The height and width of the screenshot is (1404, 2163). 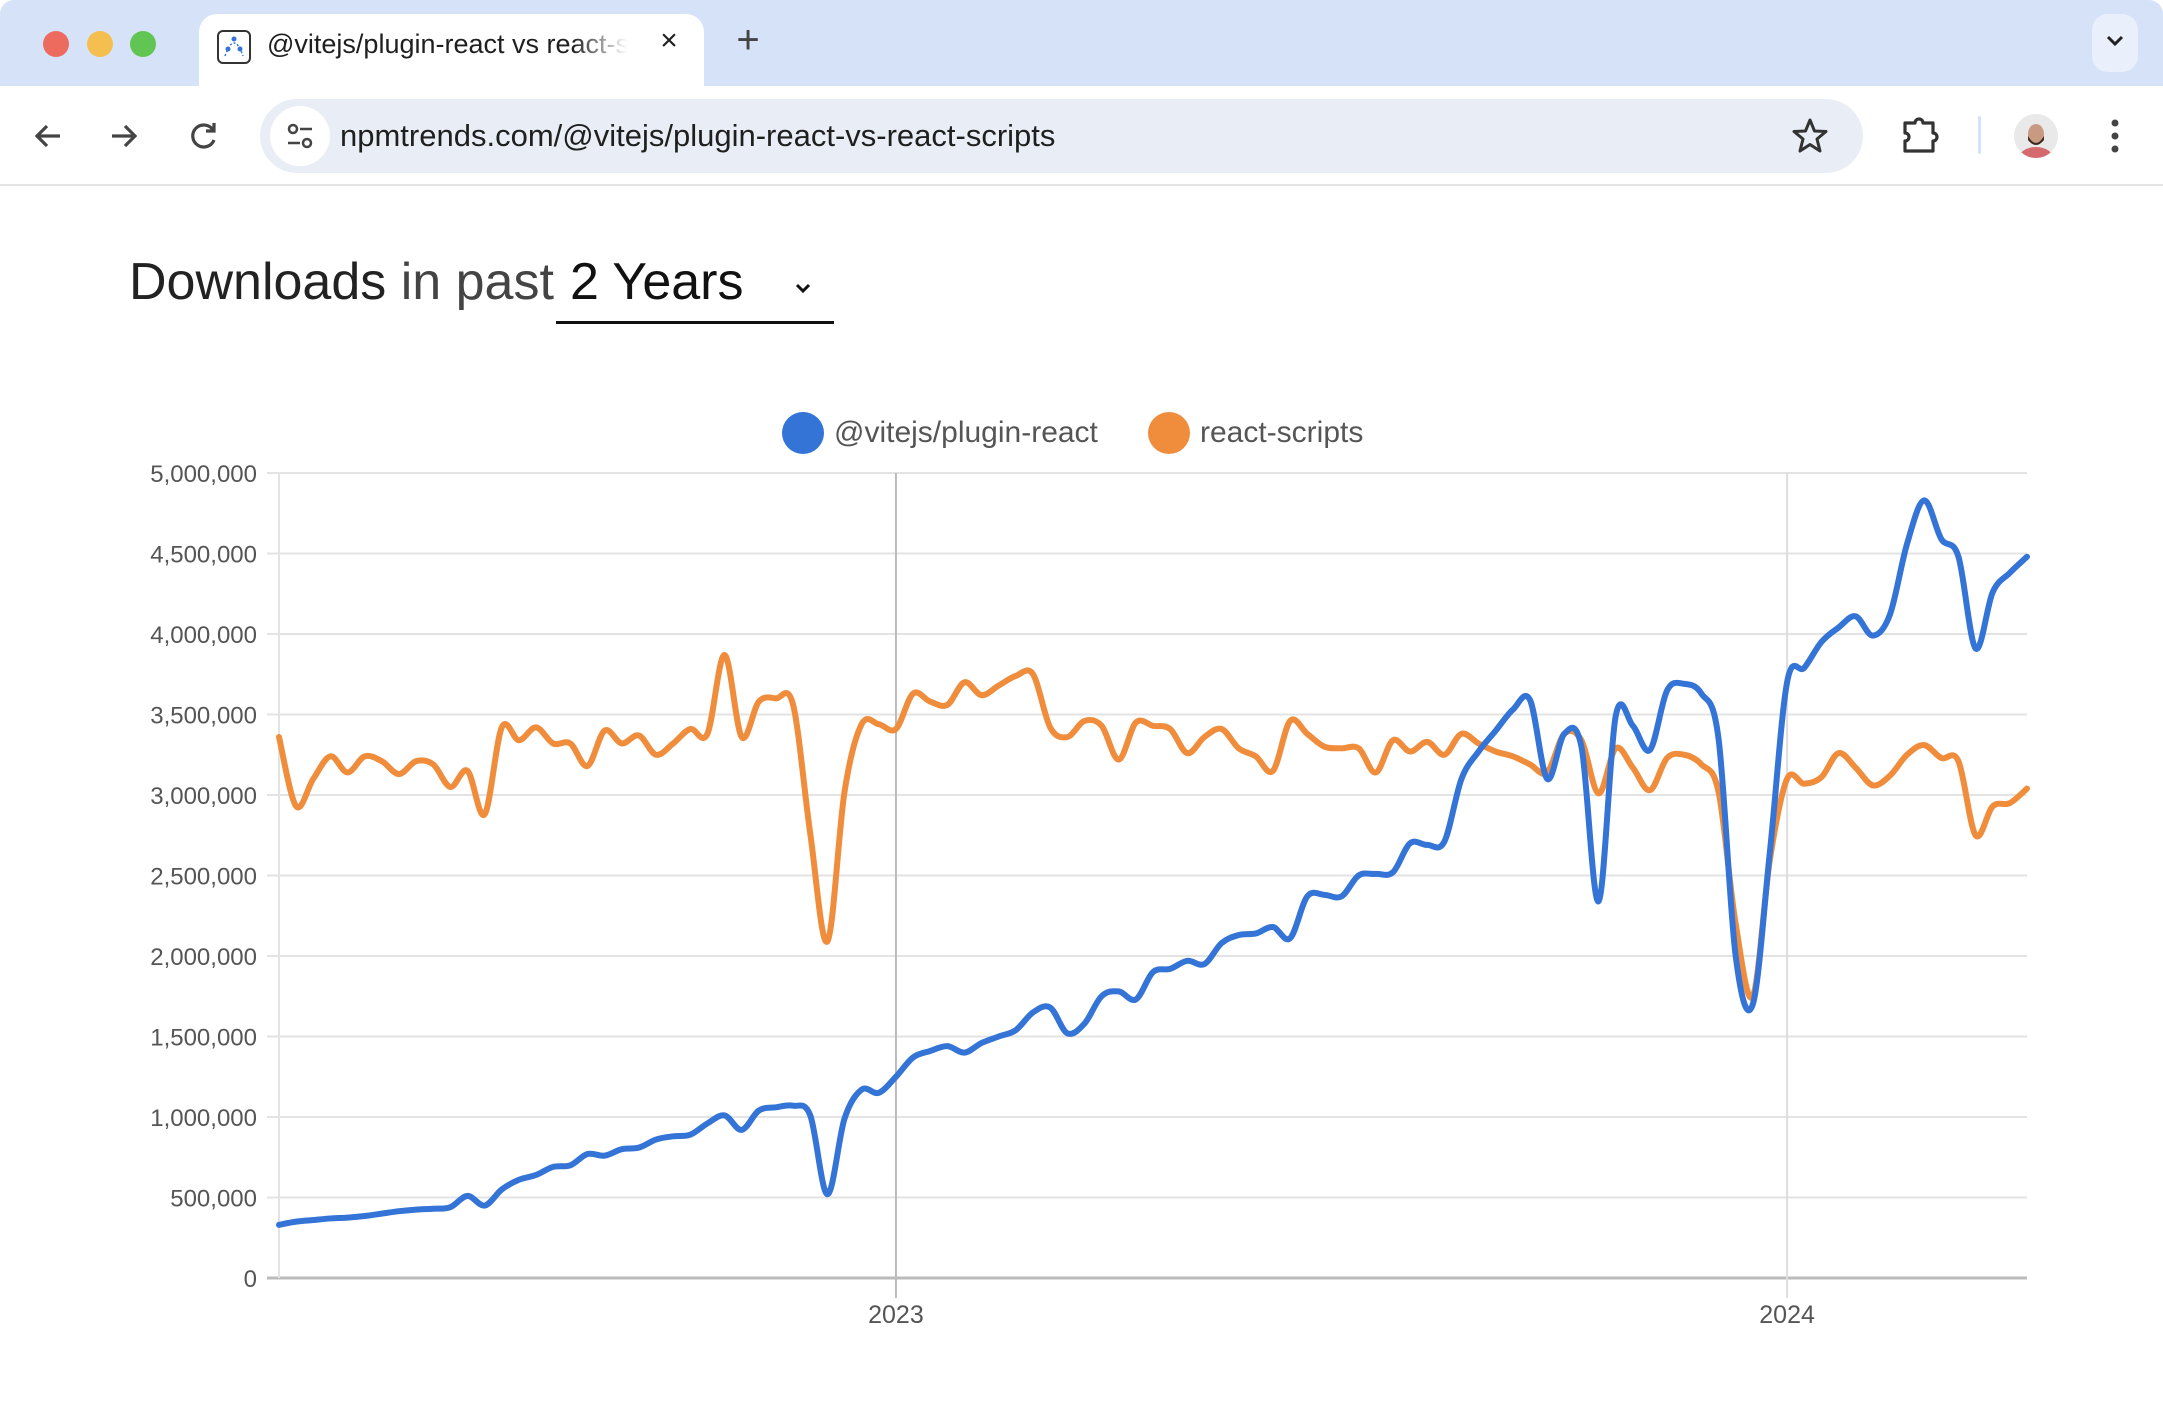 I want to click on y-tick-label: 2,500,000, so click(x=203, y=877).